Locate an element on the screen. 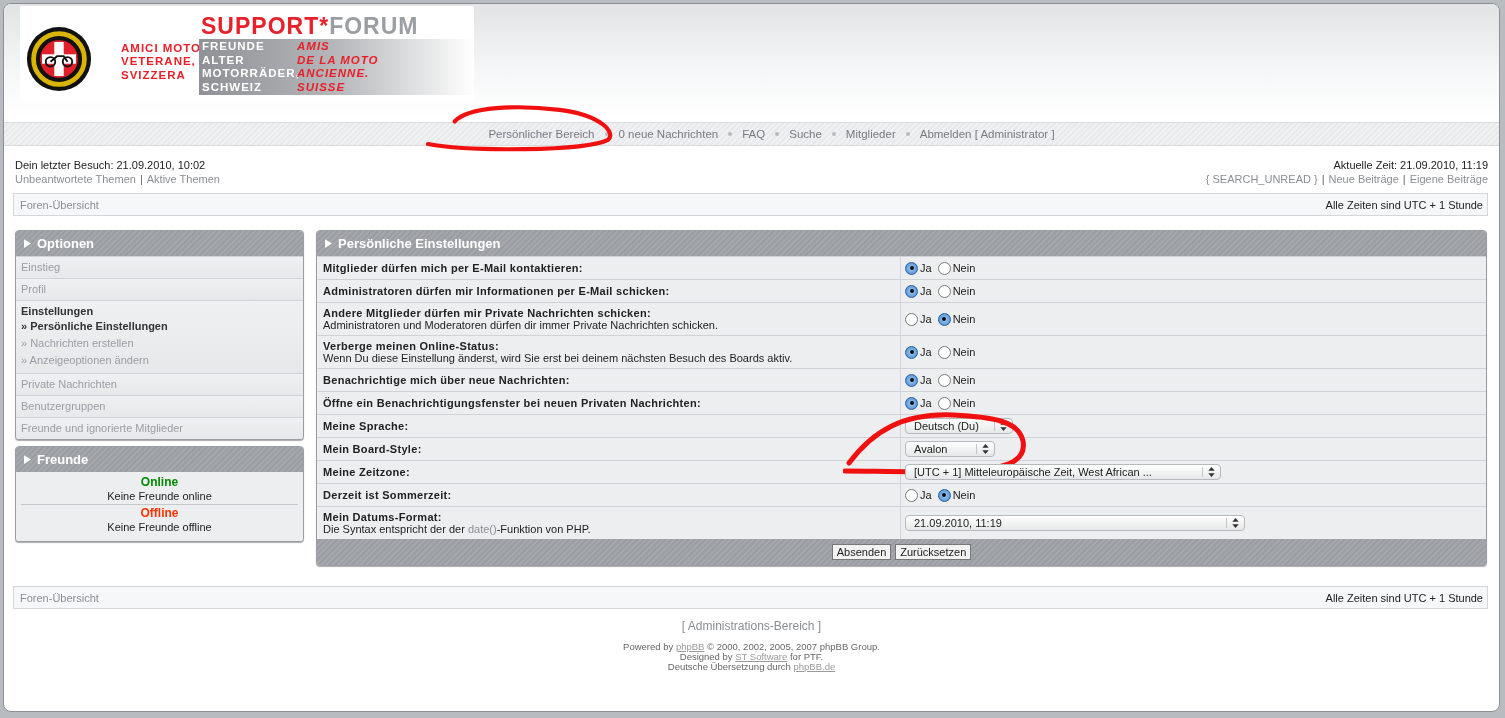 The image size is (1505, 718). credits-link: ST Software is located at coordinates (761, 656).